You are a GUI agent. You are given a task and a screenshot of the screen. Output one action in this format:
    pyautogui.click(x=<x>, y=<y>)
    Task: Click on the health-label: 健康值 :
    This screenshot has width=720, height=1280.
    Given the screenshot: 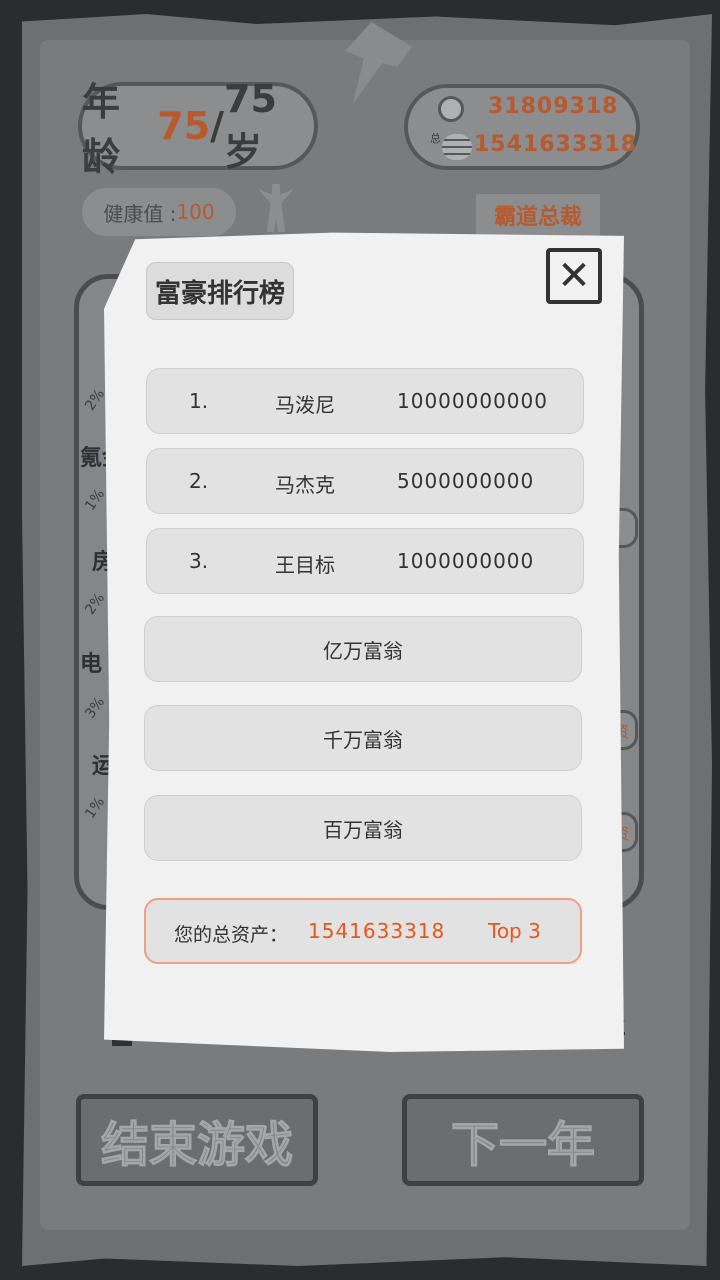 What is the action you would take?
    pyautogui.click(x=140, y=213)
    